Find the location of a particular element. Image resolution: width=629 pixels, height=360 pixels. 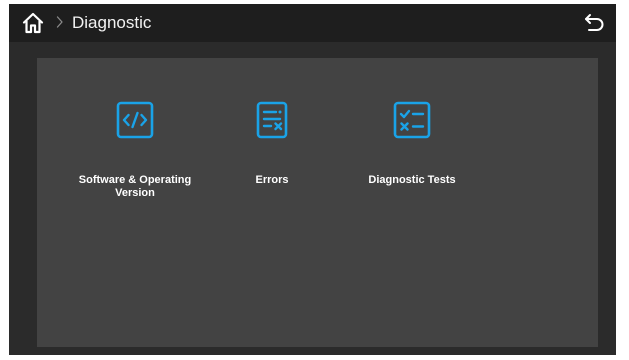

diagnostic-tests-tile: Diagnostic Tests is located at coordinates (412, 133).